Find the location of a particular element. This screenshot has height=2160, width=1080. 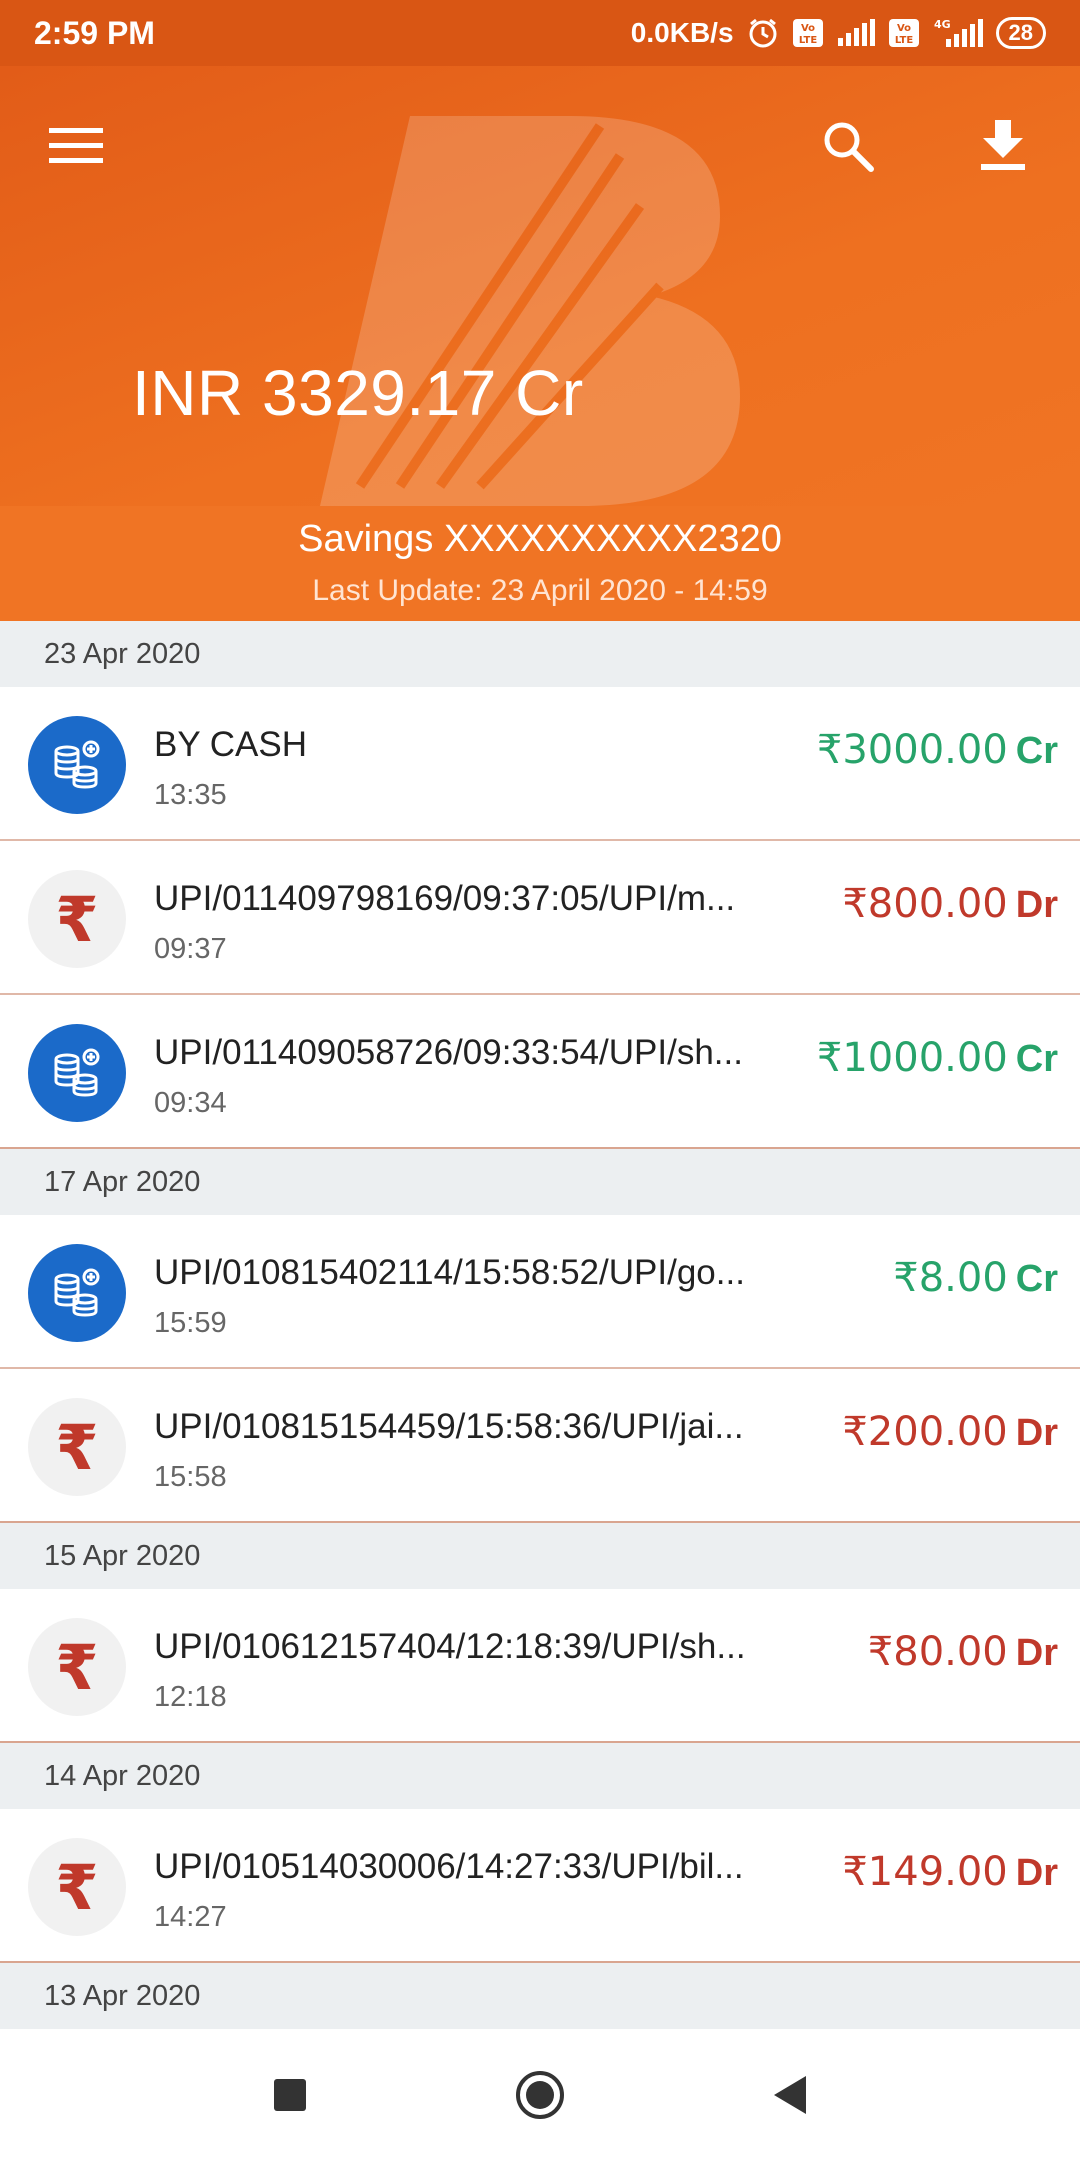

transaction-time: 12:18 is located at coordinates (190, 1697).